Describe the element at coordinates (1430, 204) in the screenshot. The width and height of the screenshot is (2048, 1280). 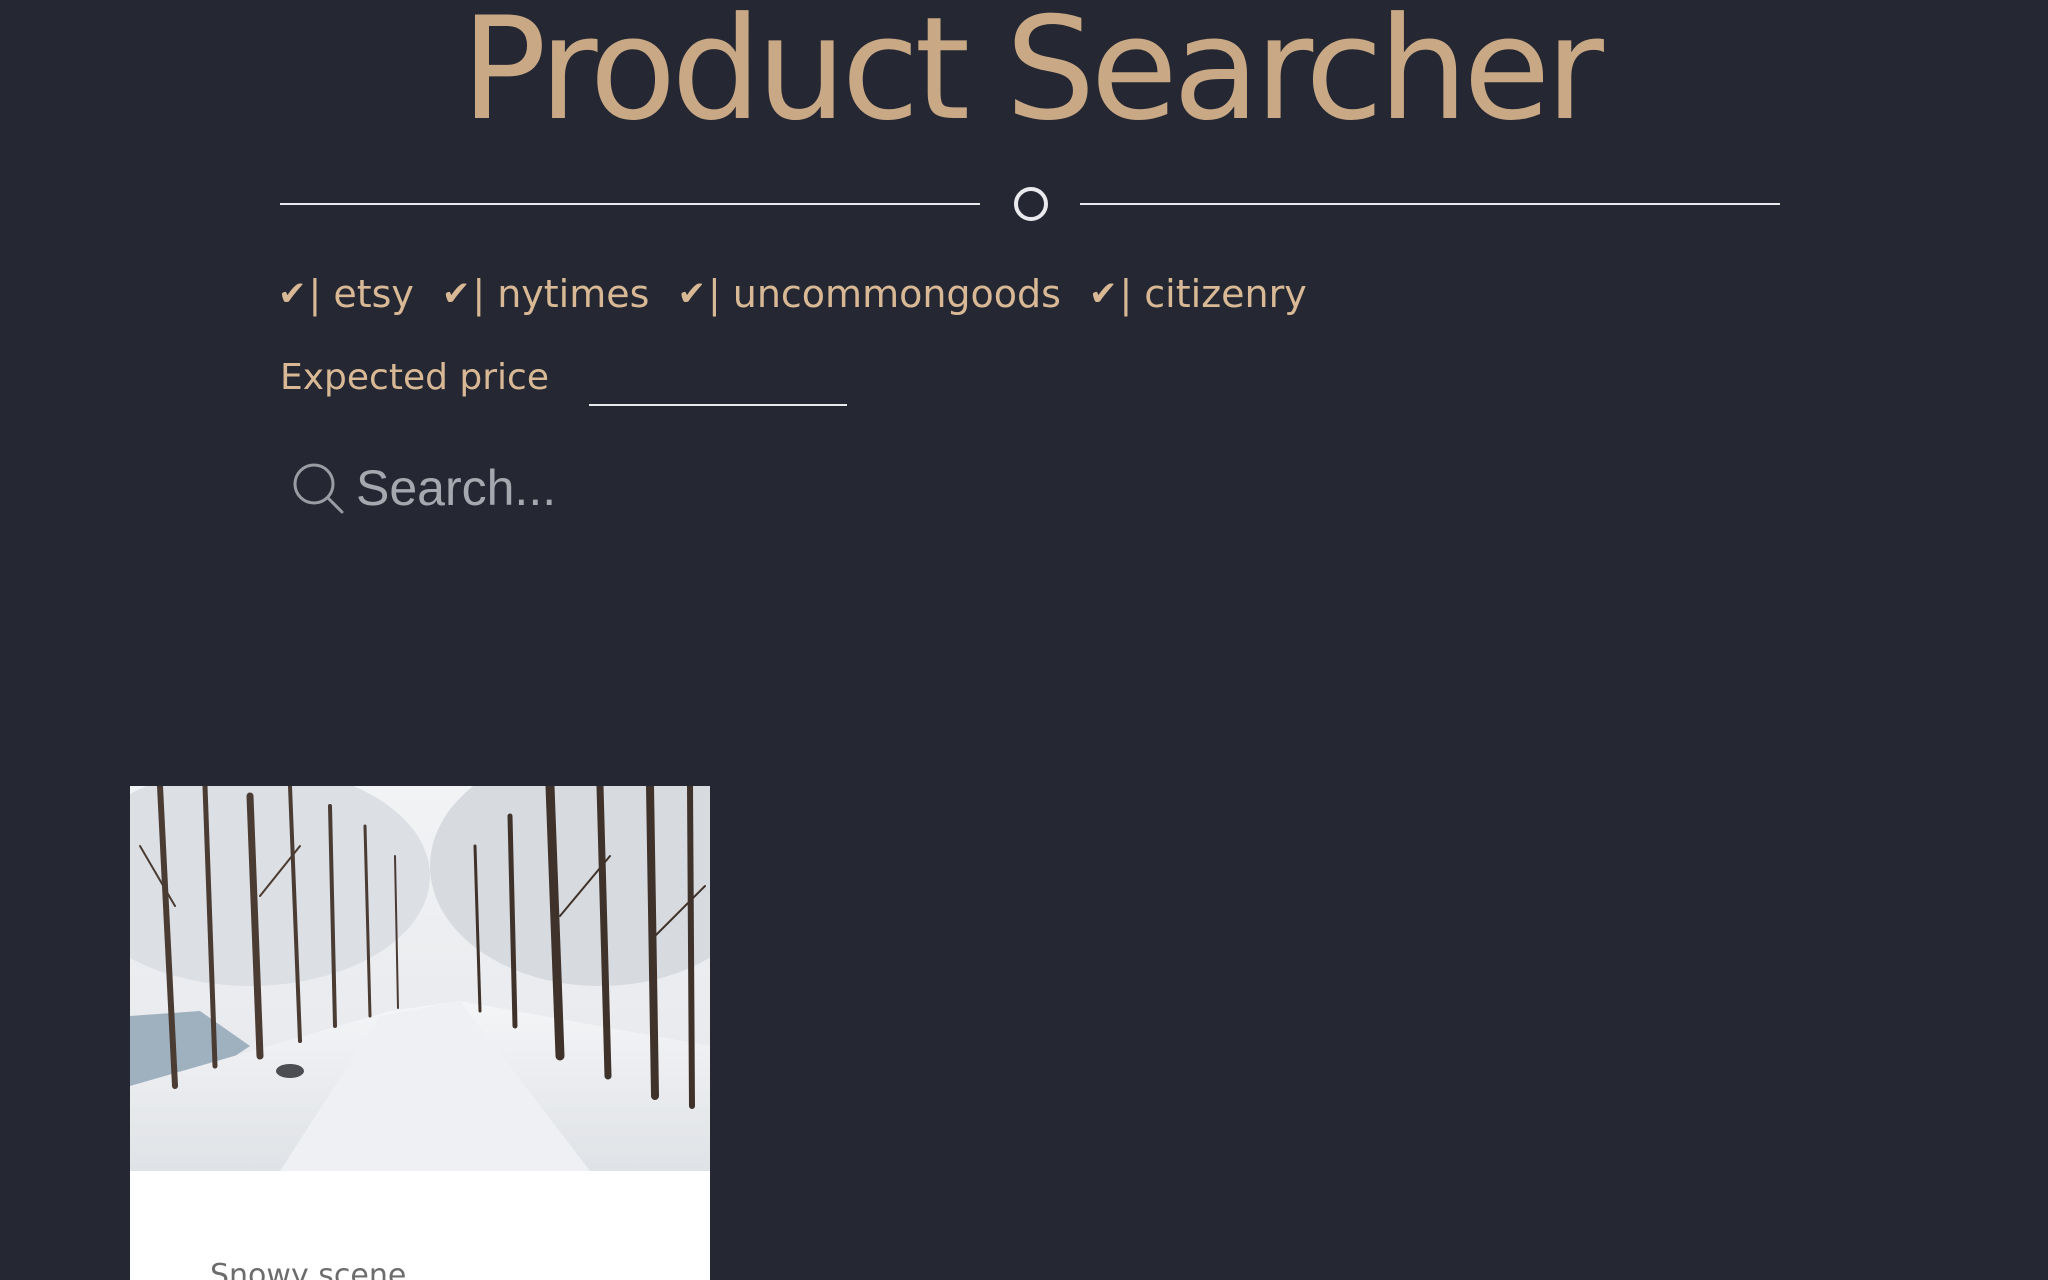
I see `divider-line-right` at that location.